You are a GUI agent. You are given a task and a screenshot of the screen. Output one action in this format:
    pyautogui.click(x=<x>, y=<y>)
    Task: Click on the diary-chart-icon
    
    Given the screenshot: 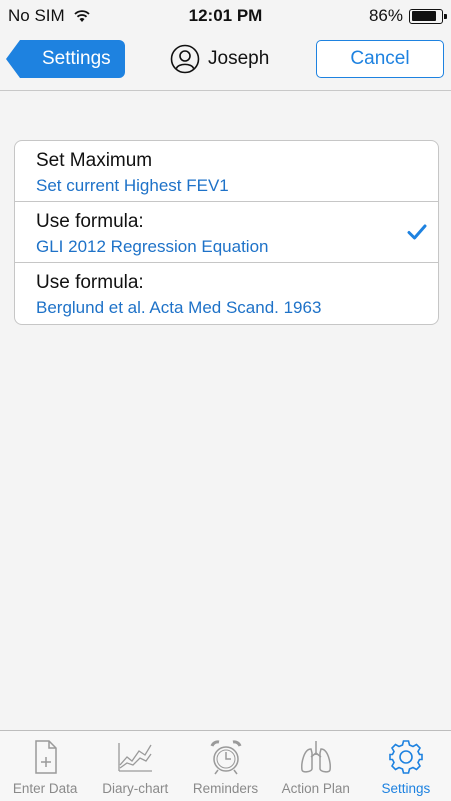 What is the action you would take?
    pyautogui.click(x=135, y=757)
    